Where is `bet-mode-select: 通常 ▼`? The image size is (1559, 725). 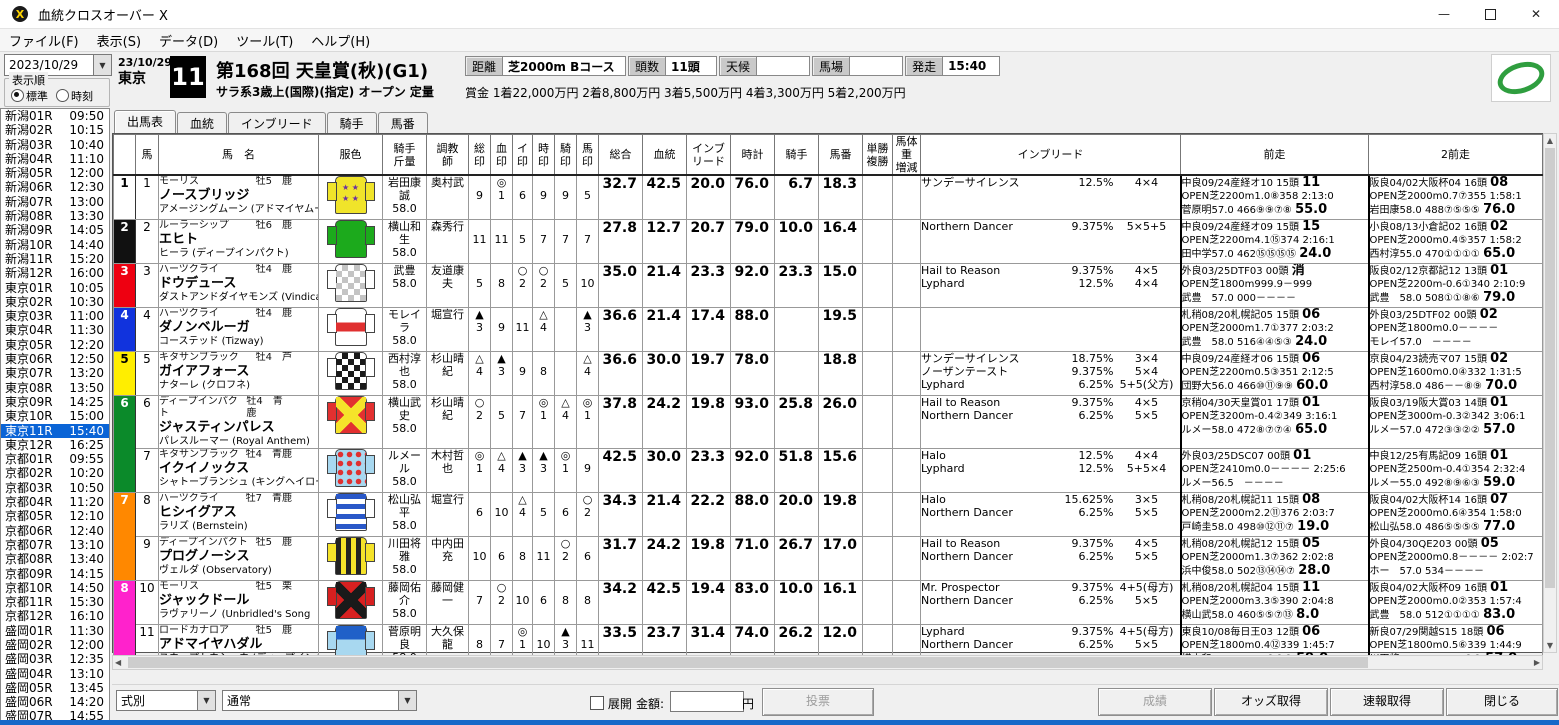
bet-mode-select: 通常 ▼ is located at coordinates (319, 700).